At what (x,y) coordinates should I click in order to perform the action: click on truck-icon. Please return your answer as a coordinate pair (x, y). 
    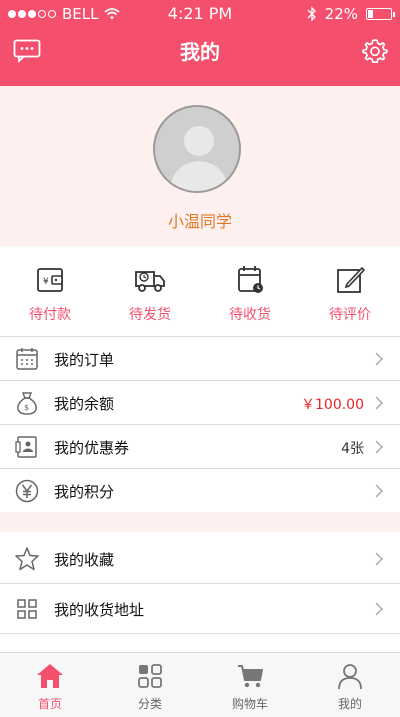
    Looking at the image, I should click on (150, 281).